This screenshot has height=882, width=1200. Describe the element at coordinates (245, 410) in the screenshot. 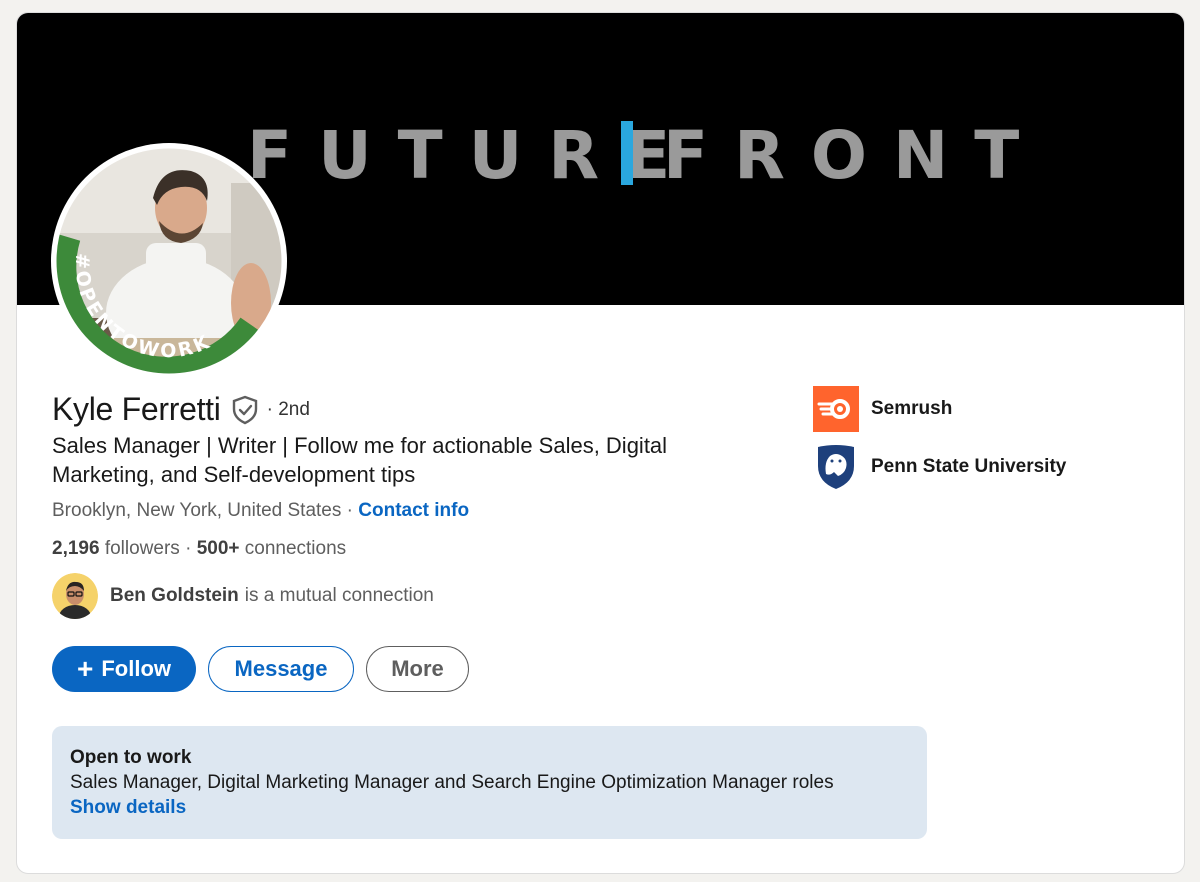

I see `verified-shield-icon` at that location.